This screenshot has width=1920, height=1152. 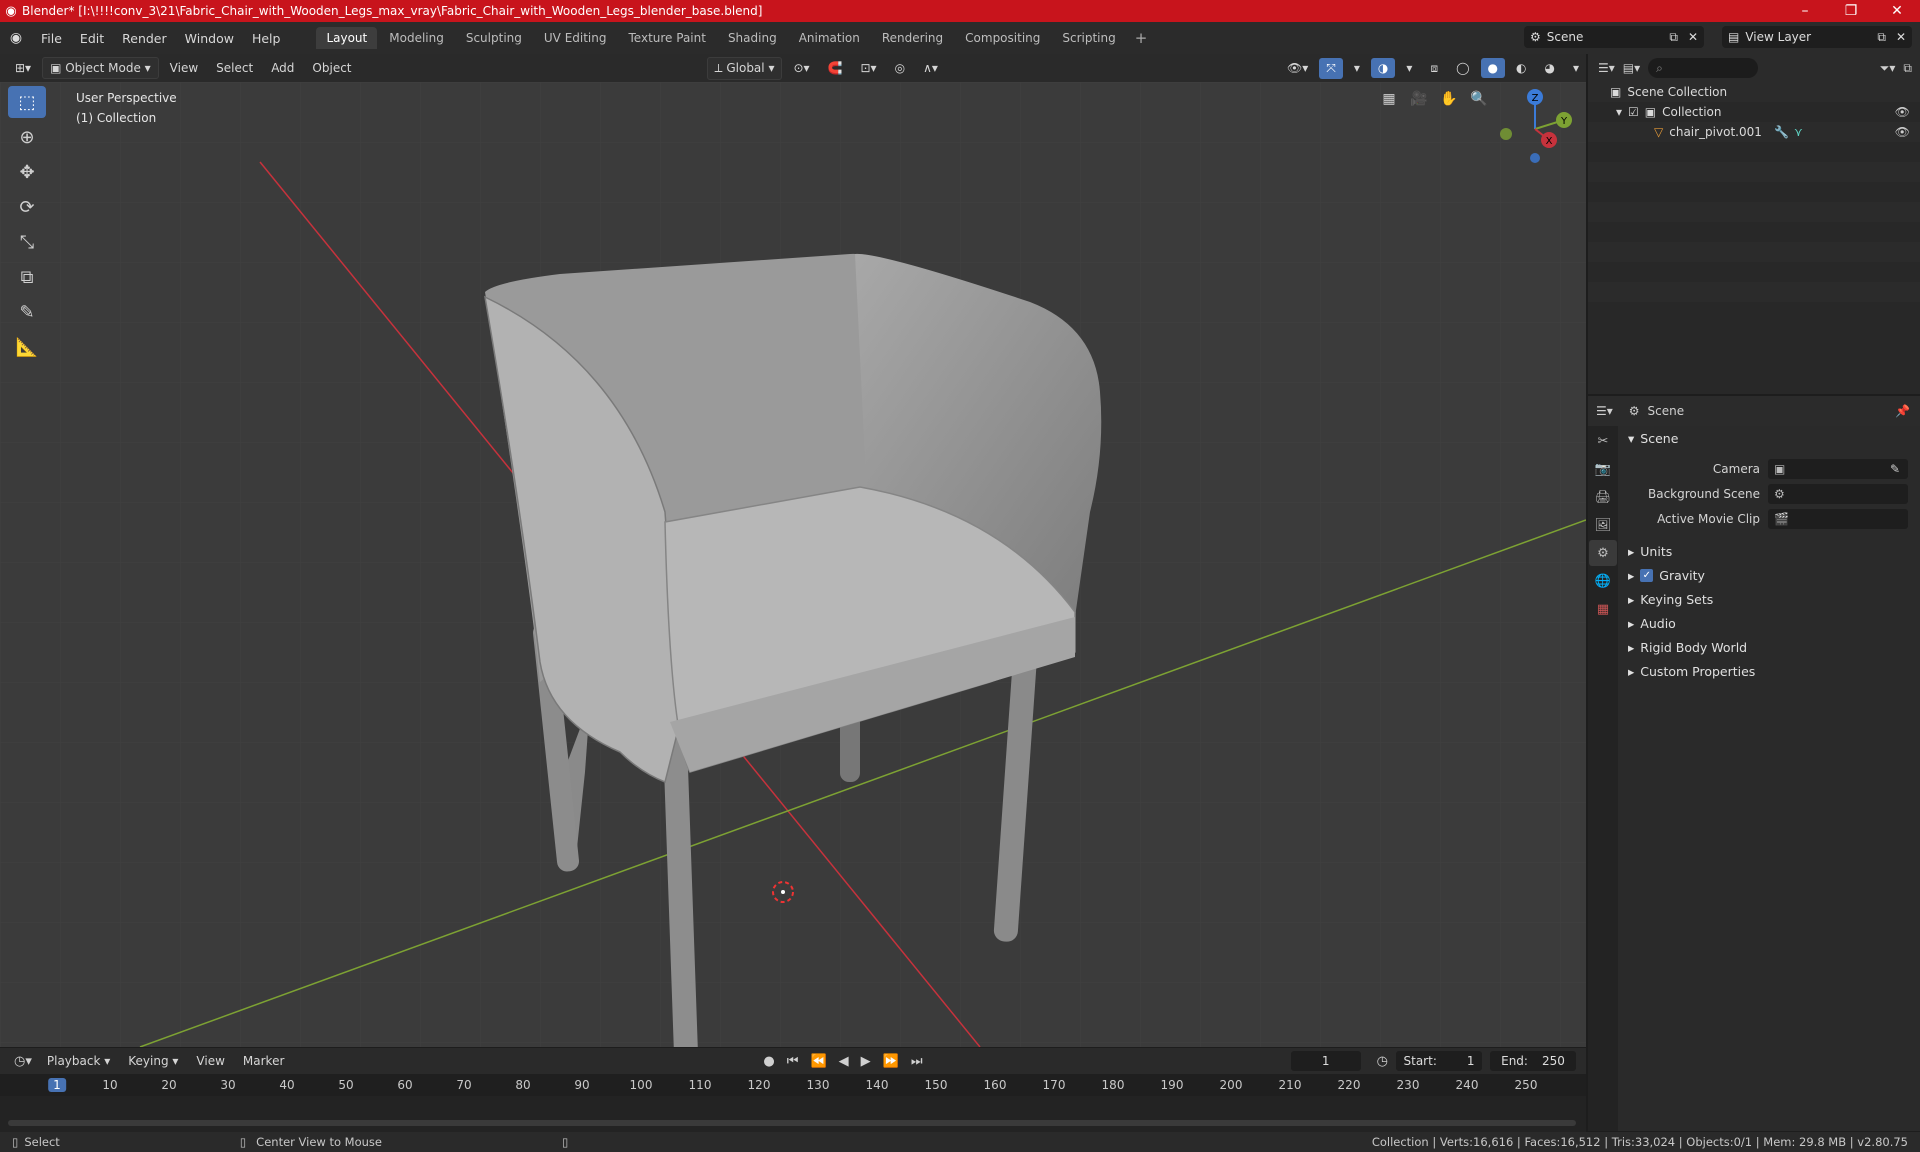 What do you see at coordinates (891, 1061) in the screenshot?
I see `next-keyframe-icon: ⏩` at bounding box center [891, 1061].